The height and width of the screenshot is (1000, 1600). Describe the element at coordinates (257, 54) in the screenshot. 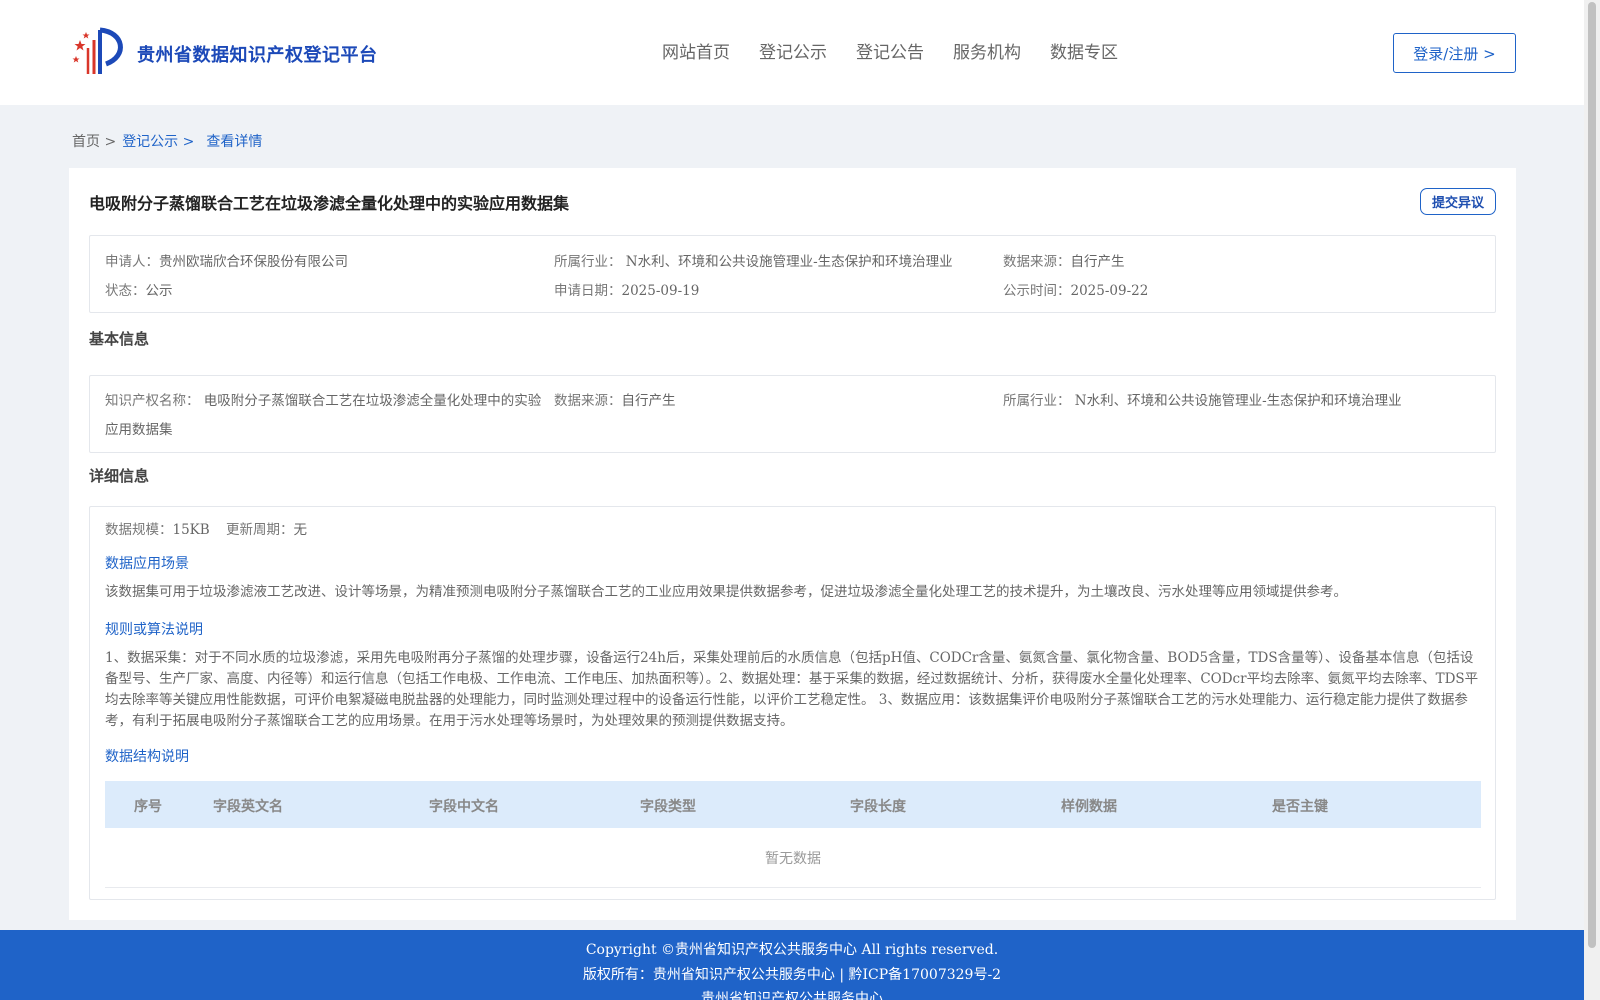

I see `site-title: 贵州省数据知识产权登记平台` at that location.